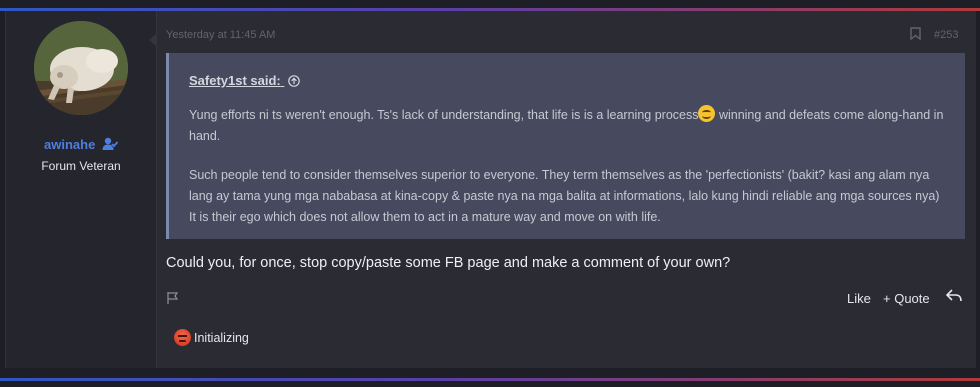  Describe the element at coordinates (110, 145) in the screenshot. I see `user-check-icon` at that location.